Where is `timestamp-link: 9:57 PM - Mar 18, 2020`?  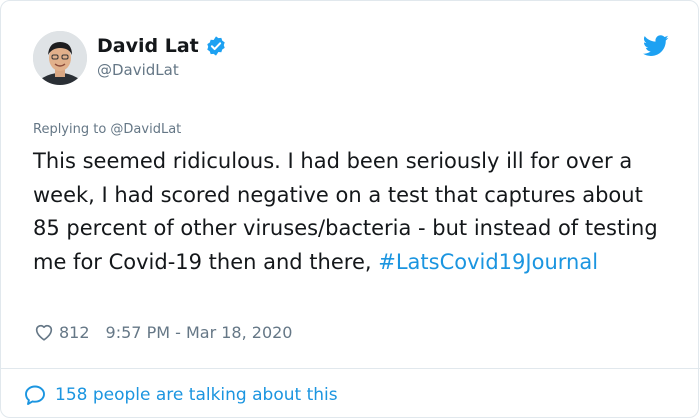
timestamp-link: 9:57 PM - Mar 18, 2020 is located at coordinates (199, 332).